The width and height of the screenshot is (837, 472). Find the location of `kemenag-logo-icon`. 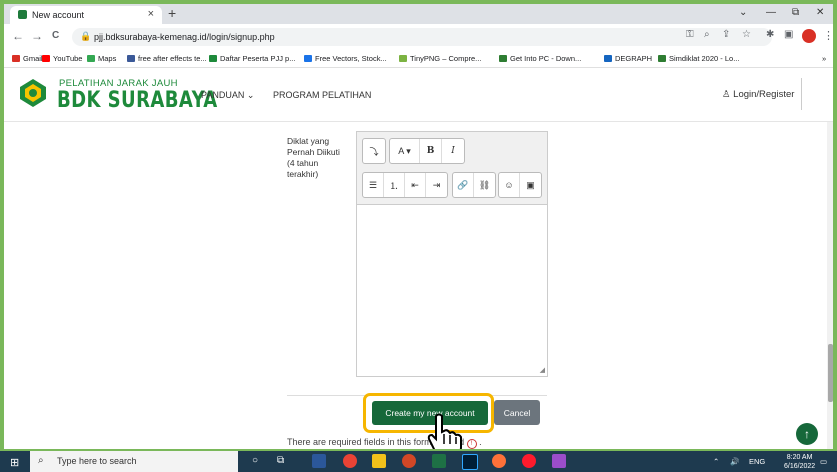

kemenag-logo-icon is located at coordinates (33, 93).